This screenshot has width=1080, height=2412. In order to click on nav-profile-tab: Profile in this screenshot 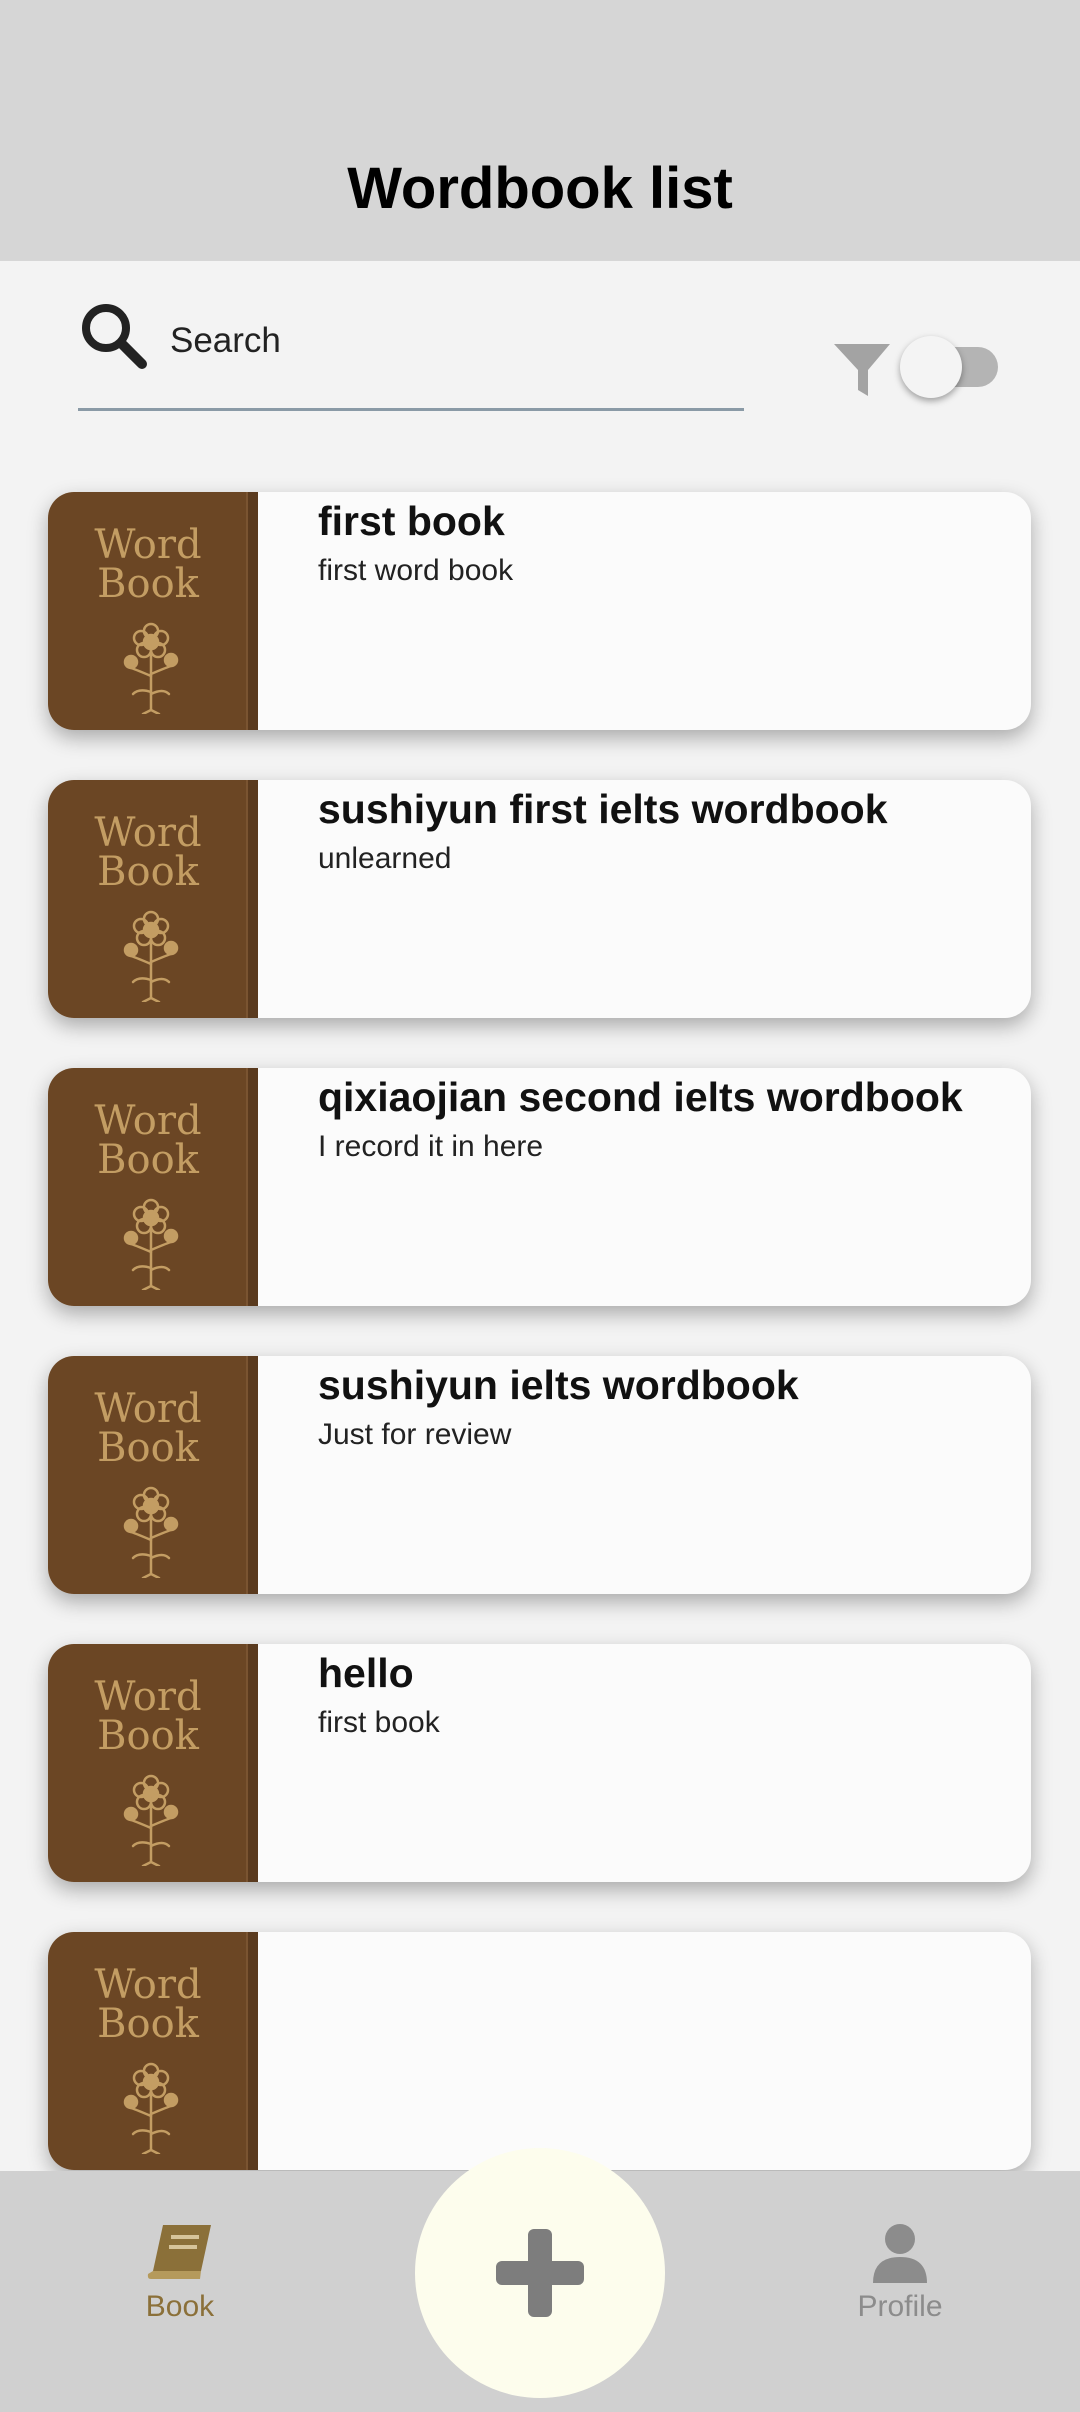, I will do `click(900, 2272)`.